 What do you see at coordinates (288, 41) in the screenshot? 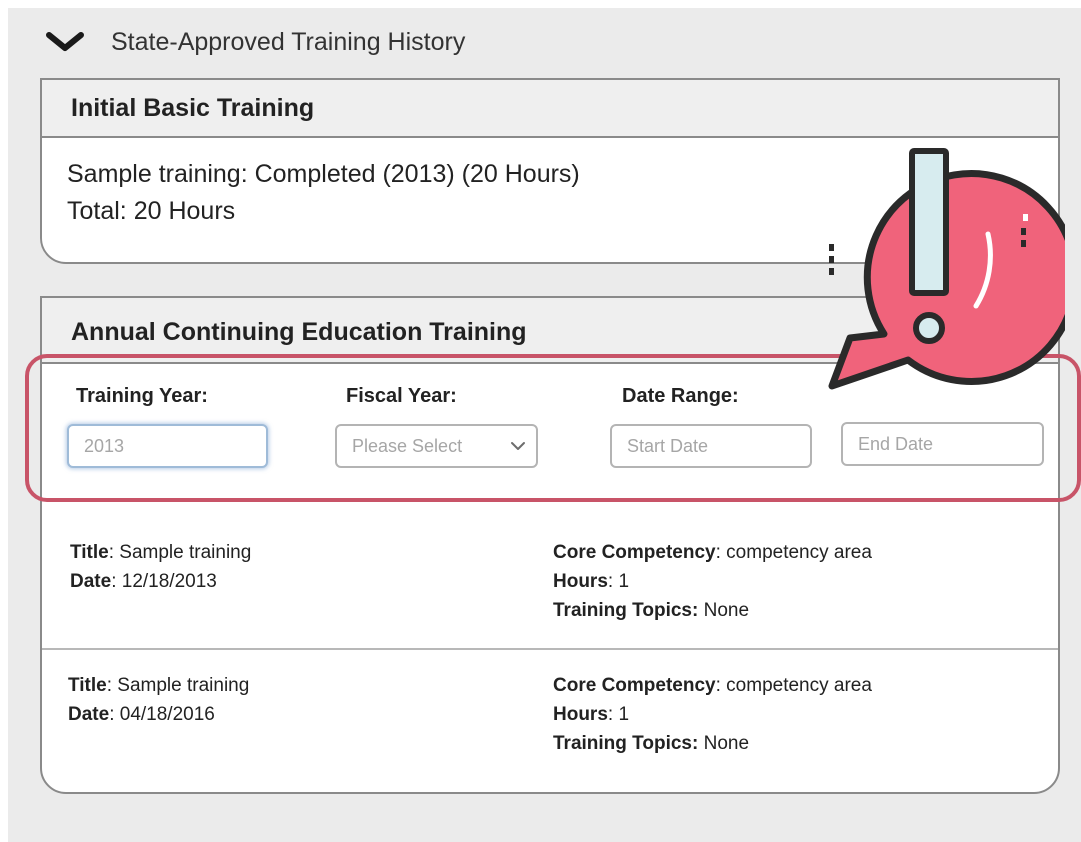
I see `section-title: State-Approved Training History` at bounding box center [288, 41].